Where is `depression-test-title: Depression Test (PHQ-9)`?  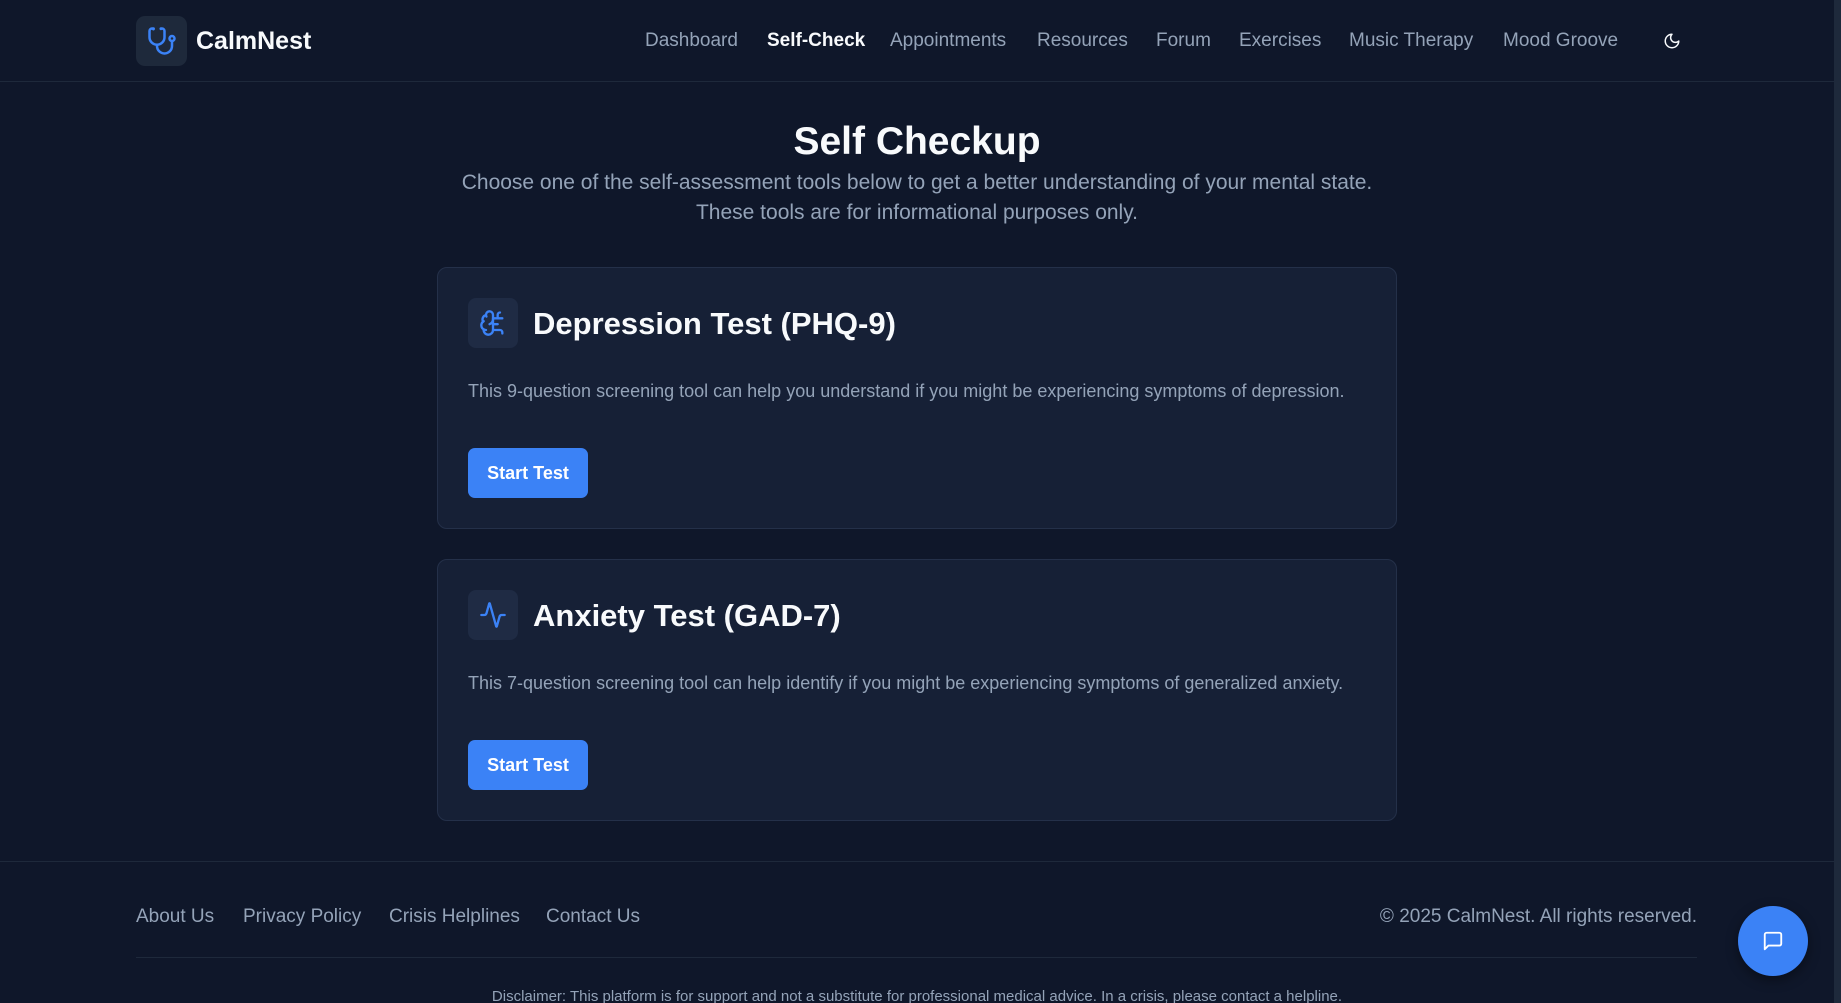
depression-test-title: Depression Test (PHQ-9) is located at coordinates (714, 323).